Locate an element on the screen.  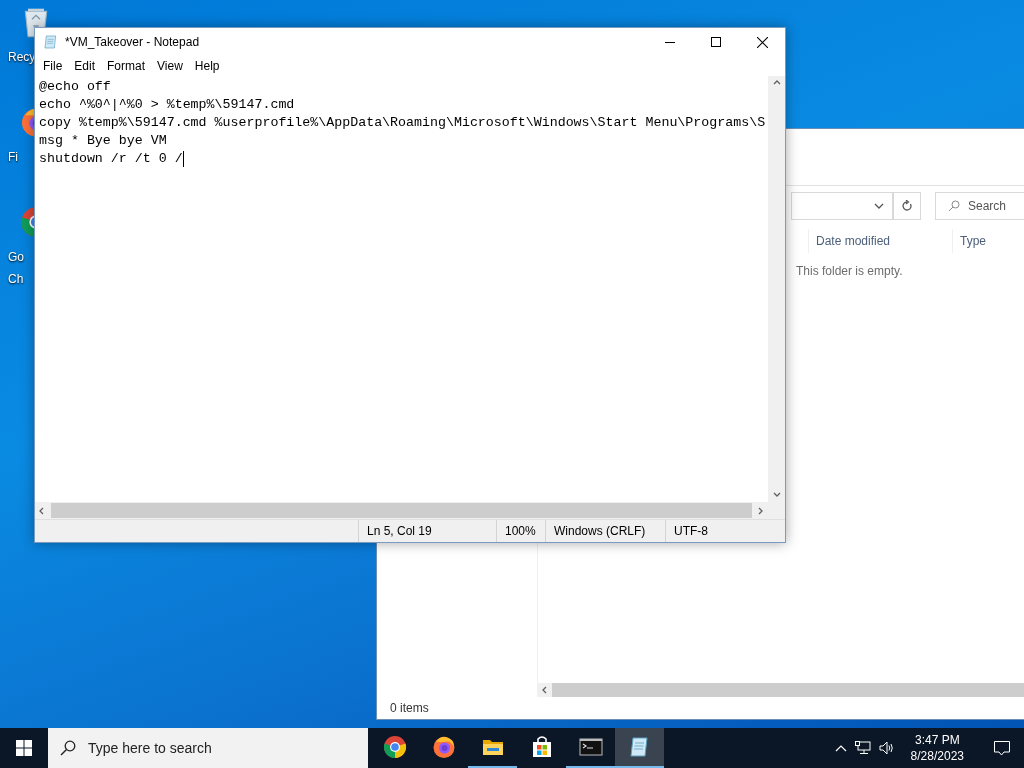
refresh-button is located at coordinates (907, 206).